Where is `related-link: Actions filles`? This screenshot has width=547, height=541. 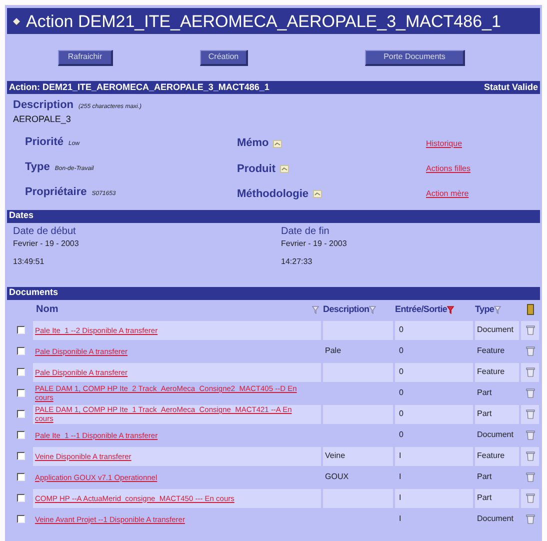 related-link: Actions filles is located at coordinates (448, 168).